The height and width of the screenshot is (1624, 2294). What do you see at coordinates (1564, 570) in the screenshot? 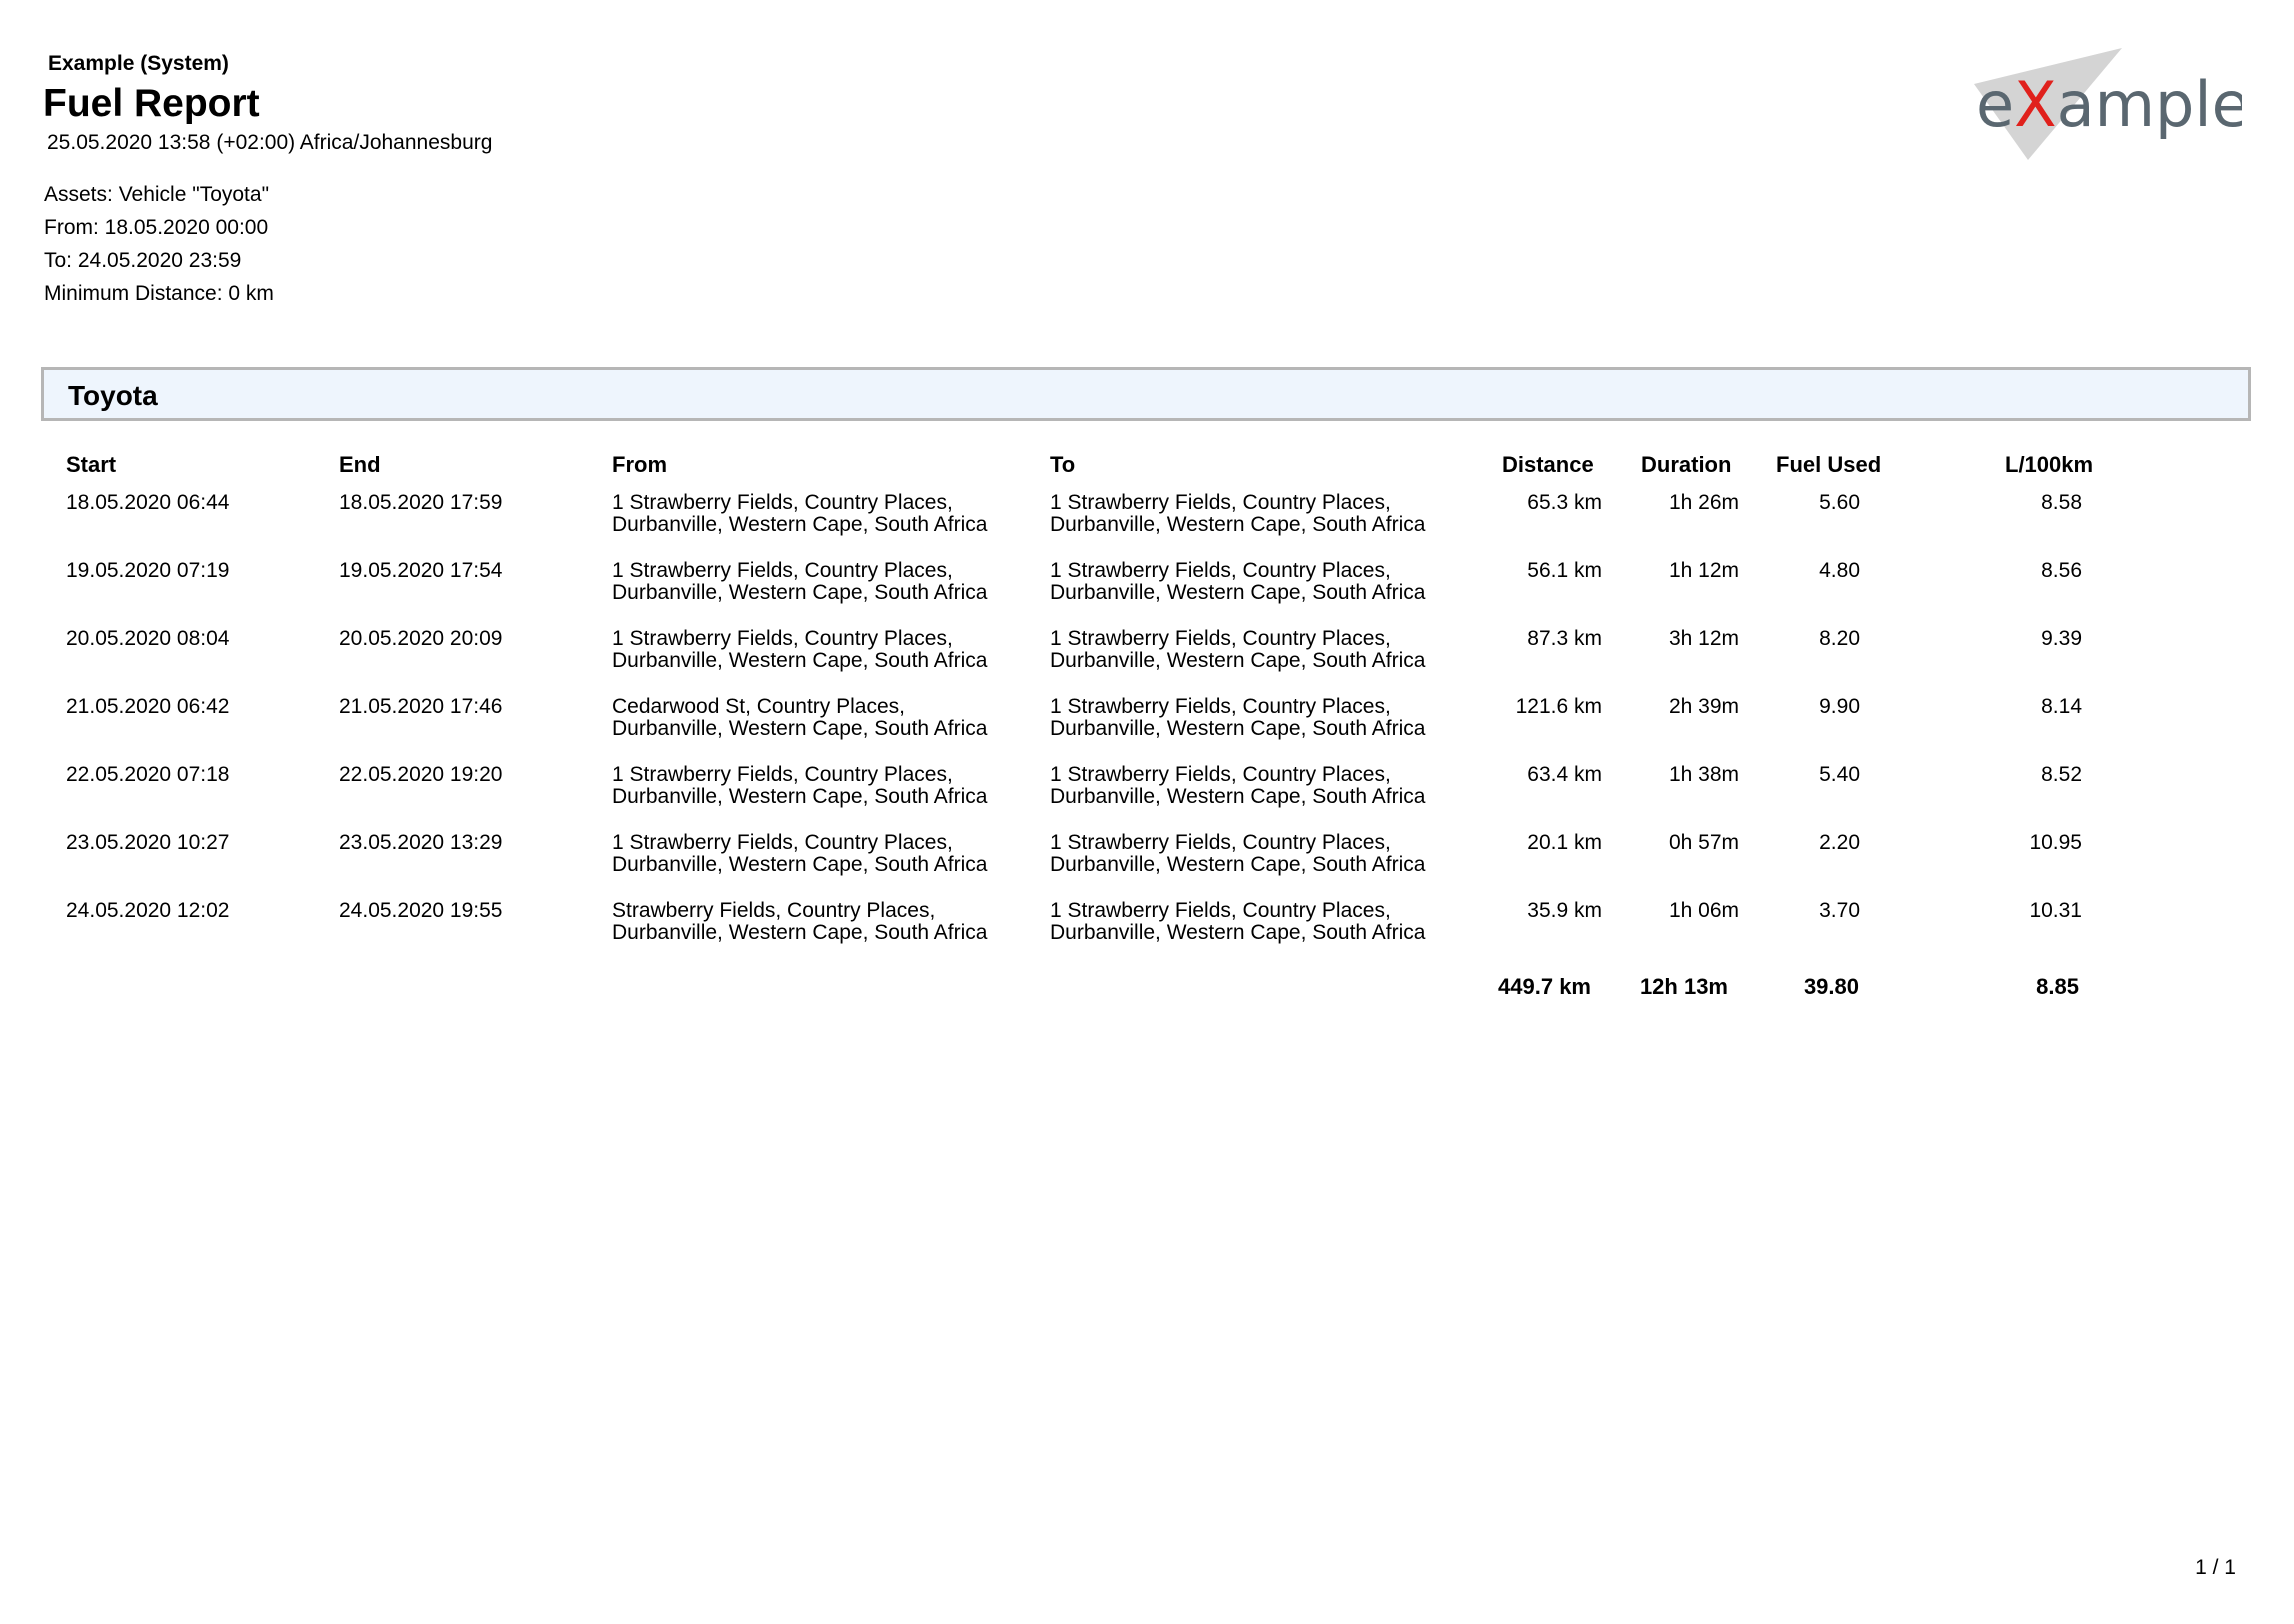
I see `cell-distance: 56.1 km` at bounding box center [1564, 570].